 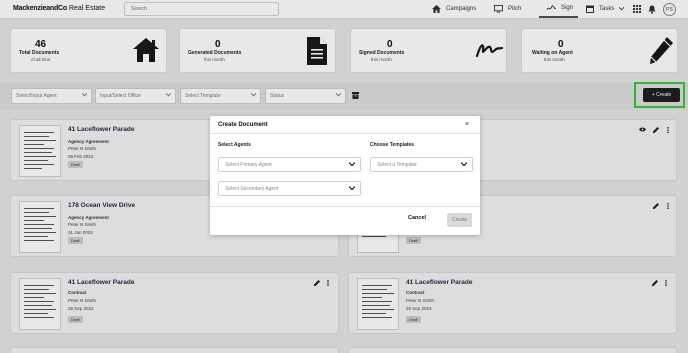 I want to click on template-placeholder: Select a Template, so click(x=397, y=164).